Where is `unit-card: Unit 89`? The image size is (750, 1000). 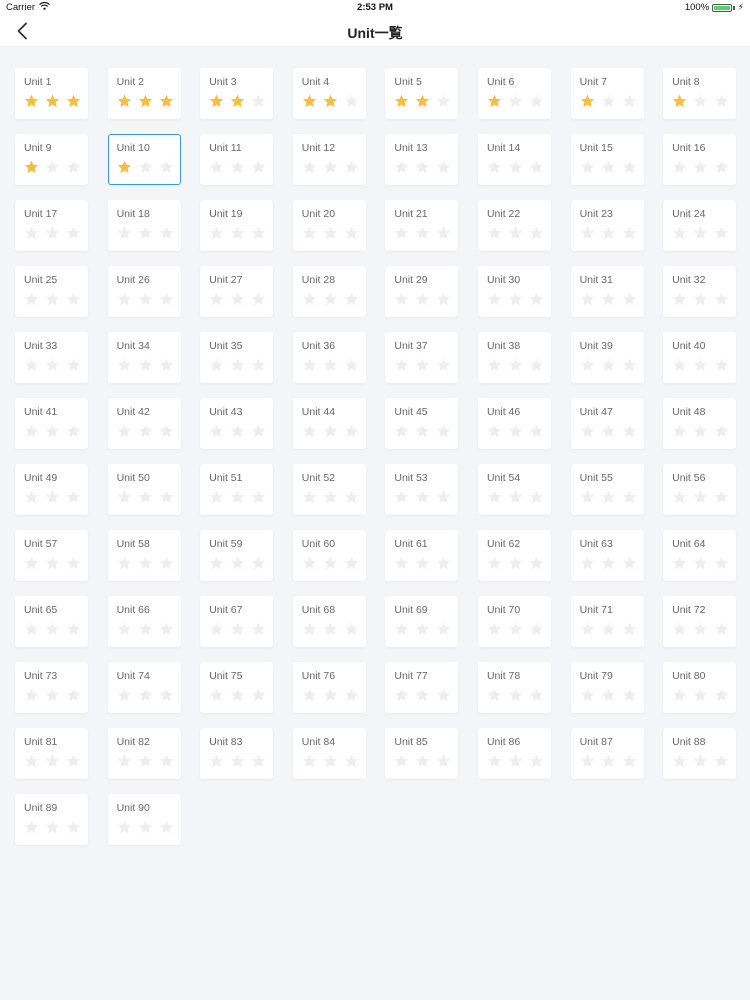 unit-card: Unit 89 is located at coordinates (51, 819).